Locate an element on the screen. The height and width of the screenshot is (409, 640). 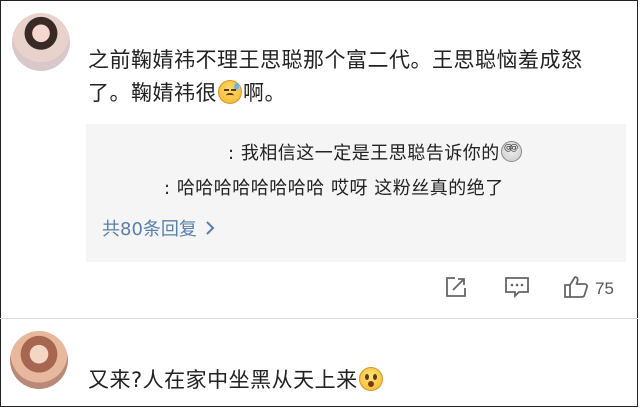
like-count: 75 is located at coordinates (604, 288).